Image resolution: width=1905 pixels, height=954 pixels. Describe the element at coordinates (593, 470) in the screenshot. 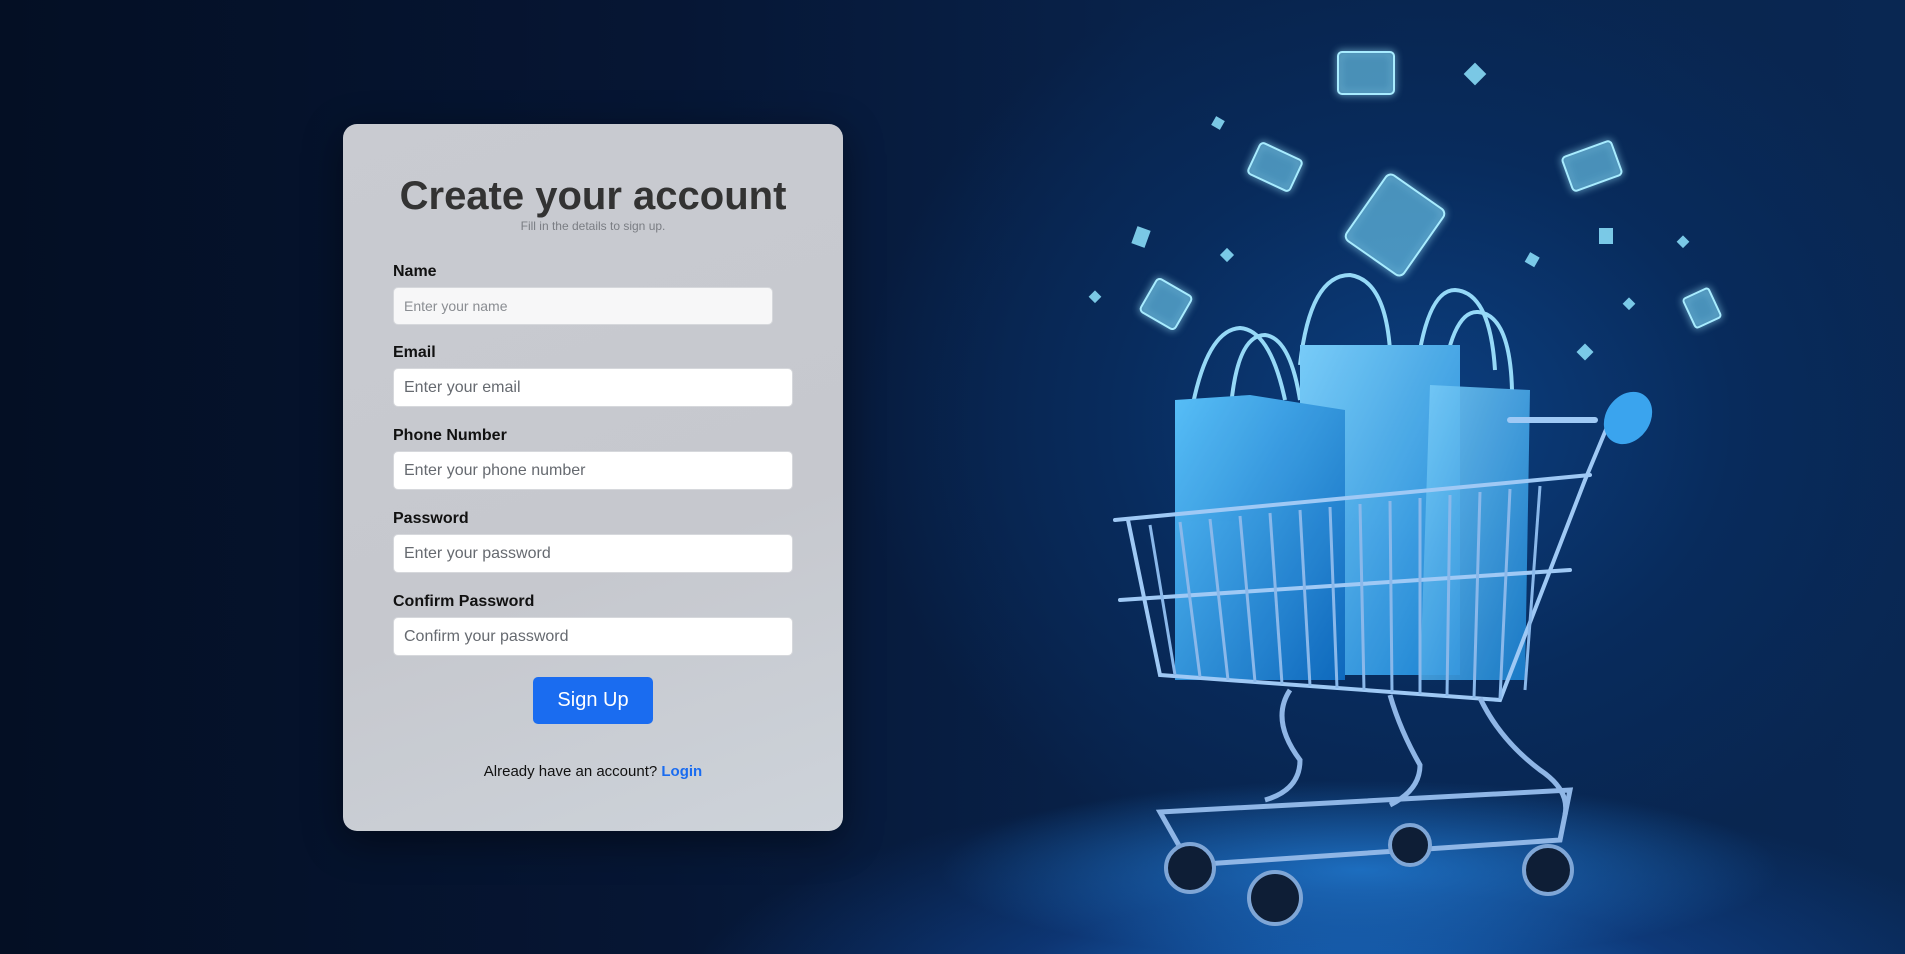

I see `phone-input` at that location.